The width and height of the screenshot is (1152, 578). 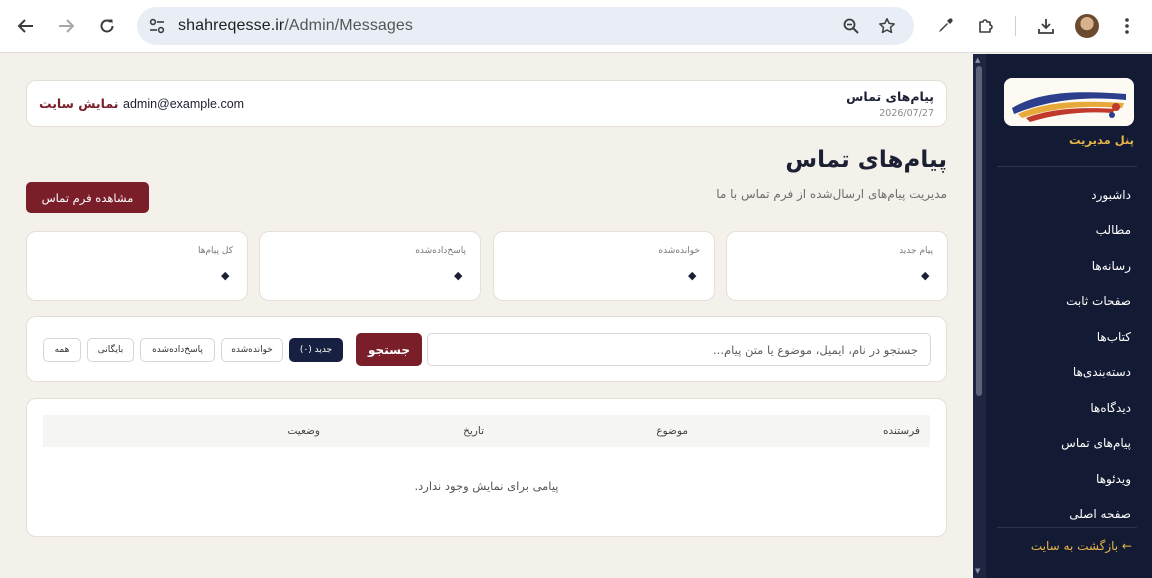 I want to click on search-button: جستجو, so click(x=389, y=349).